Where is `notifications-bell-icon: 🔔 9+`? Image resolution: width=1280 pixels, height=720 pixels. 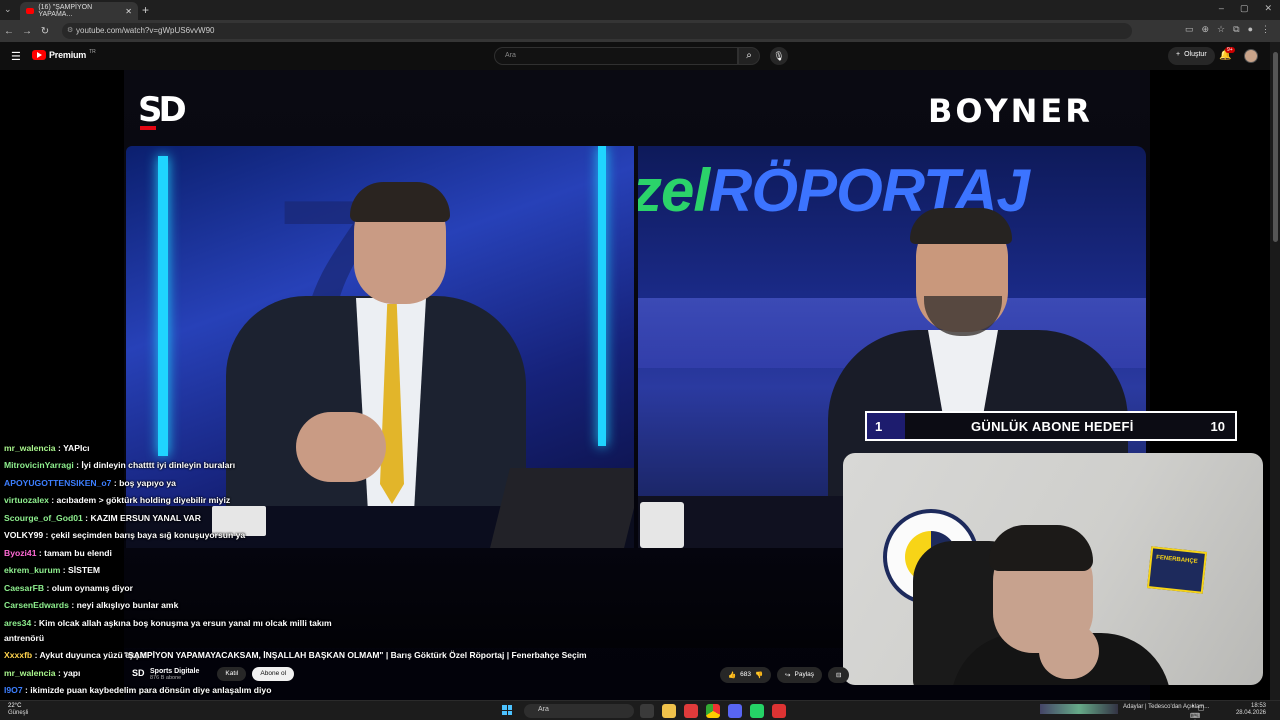
notifications-bell-icon: 🔔 9+ is located at coordinates (1227, 54).